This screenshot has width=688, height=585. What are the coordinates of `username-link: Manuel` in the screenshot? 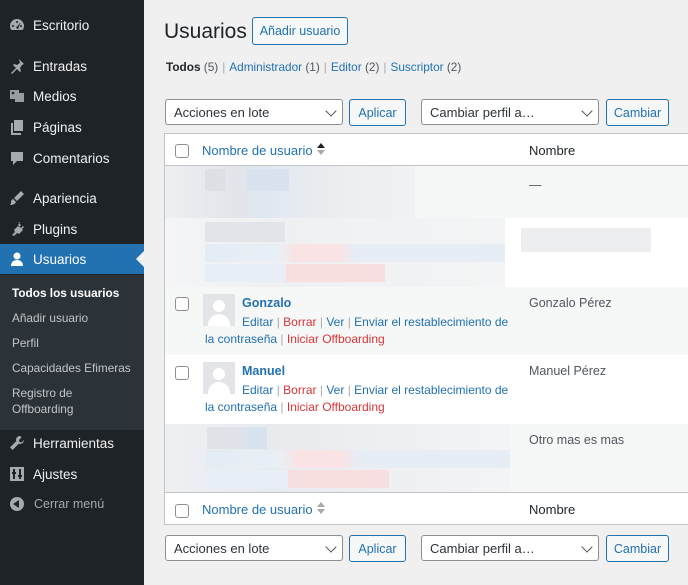 It's located at (263, 371).